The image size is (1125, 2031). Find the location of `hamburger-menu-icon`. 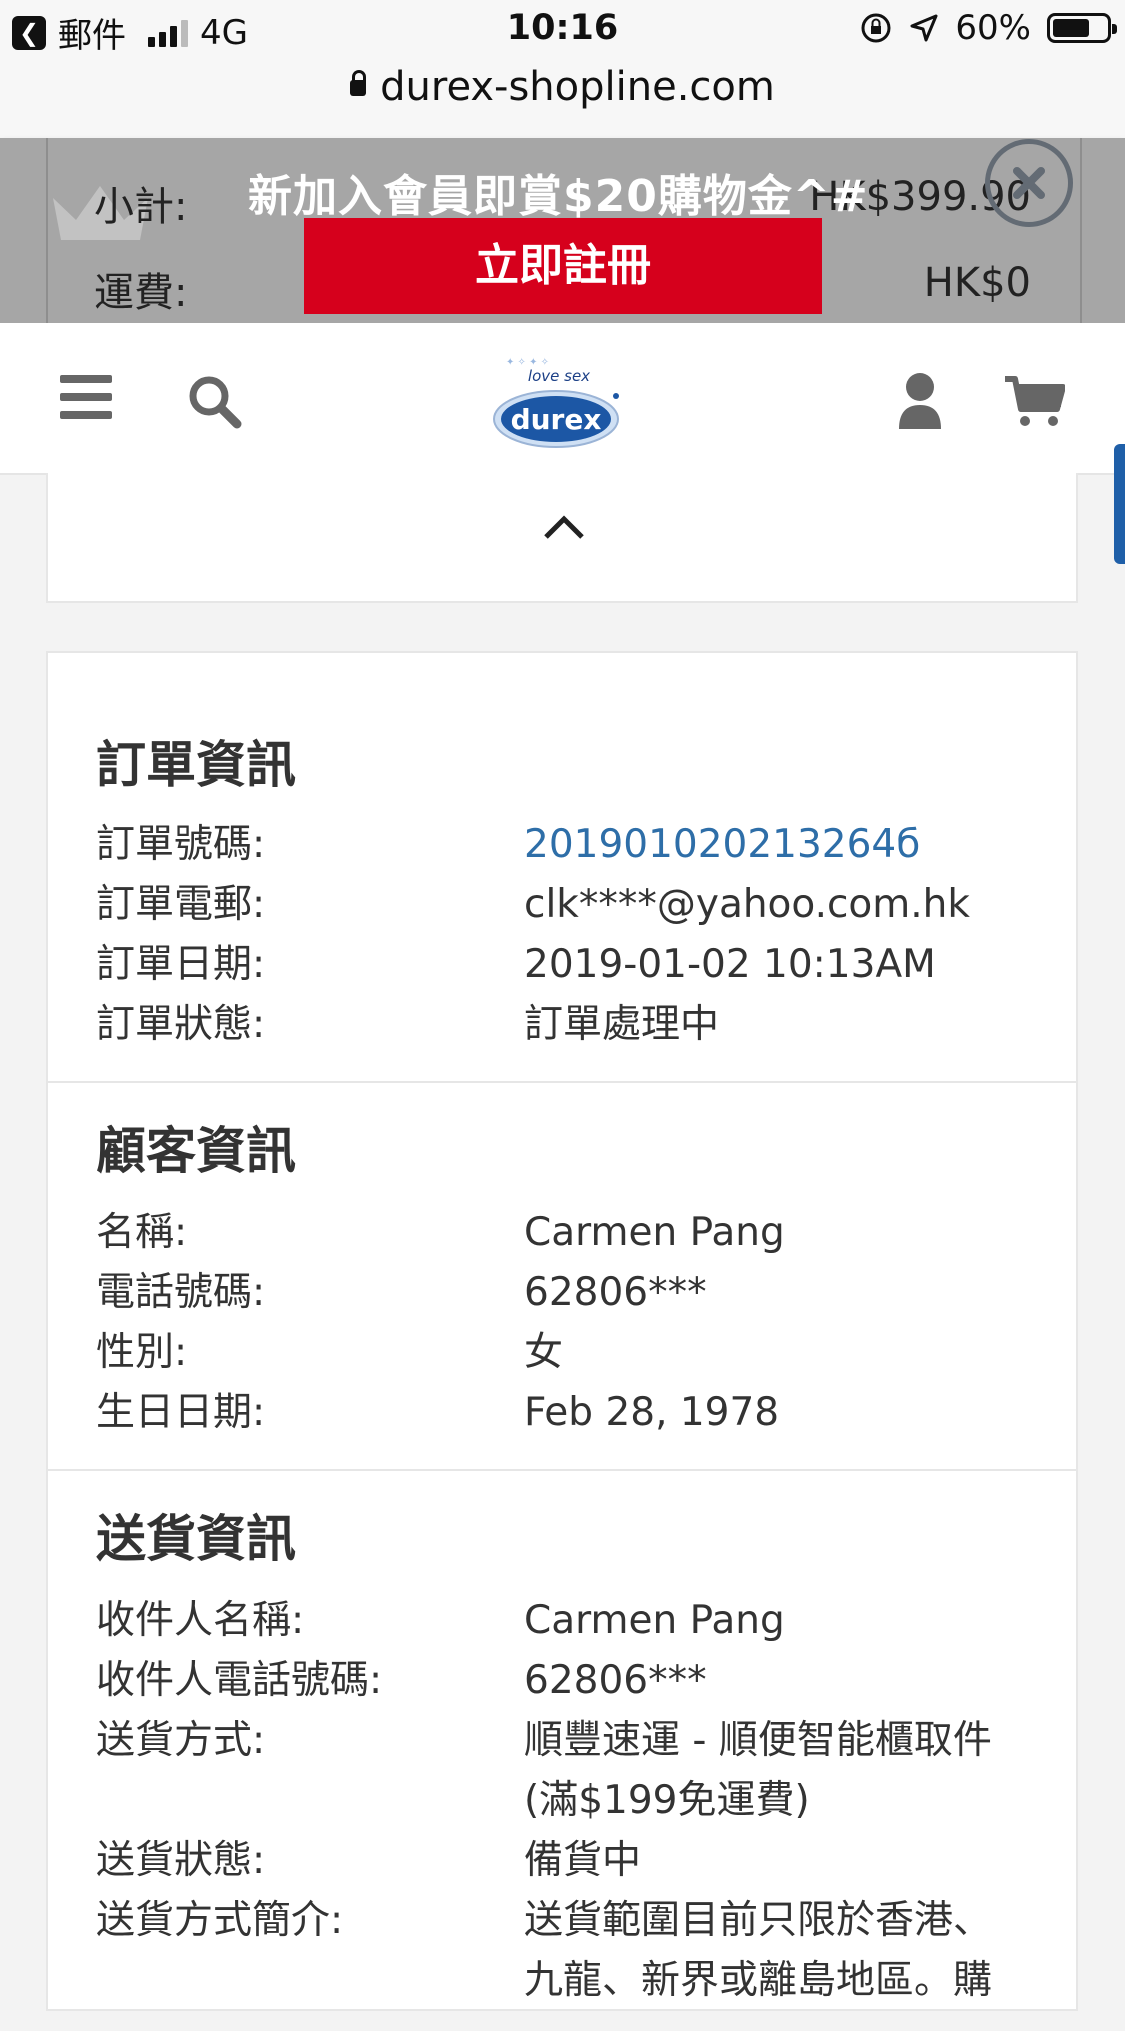

hamburger-menu-icon is located at coordinates (86, 397).